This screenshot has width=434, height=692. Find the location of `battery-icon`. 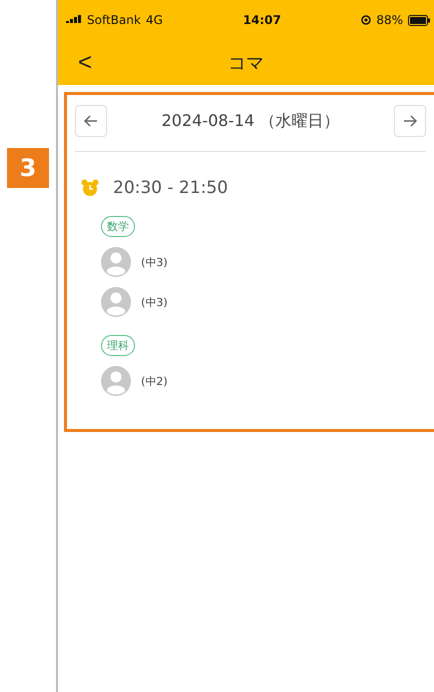

battery-icon is located at coordinates (419, 20).